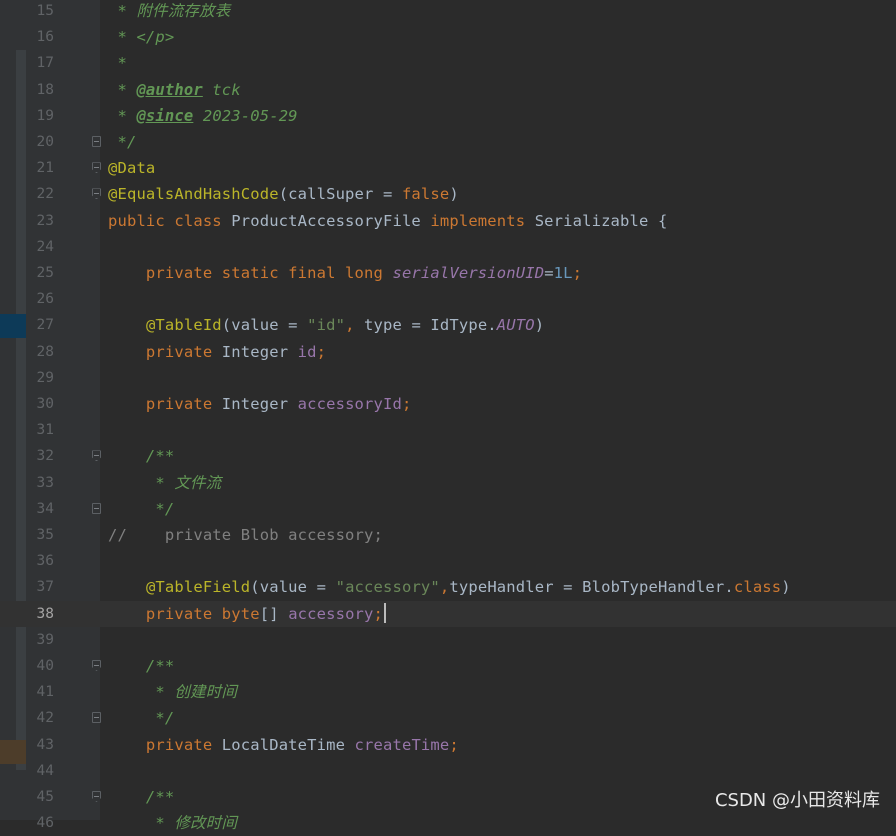 This screenshot has width=896, height=836. What do you see at coordinates (45, 63) in the screenshot?
I see `line-number: 17` at bounding box center [45, 63].